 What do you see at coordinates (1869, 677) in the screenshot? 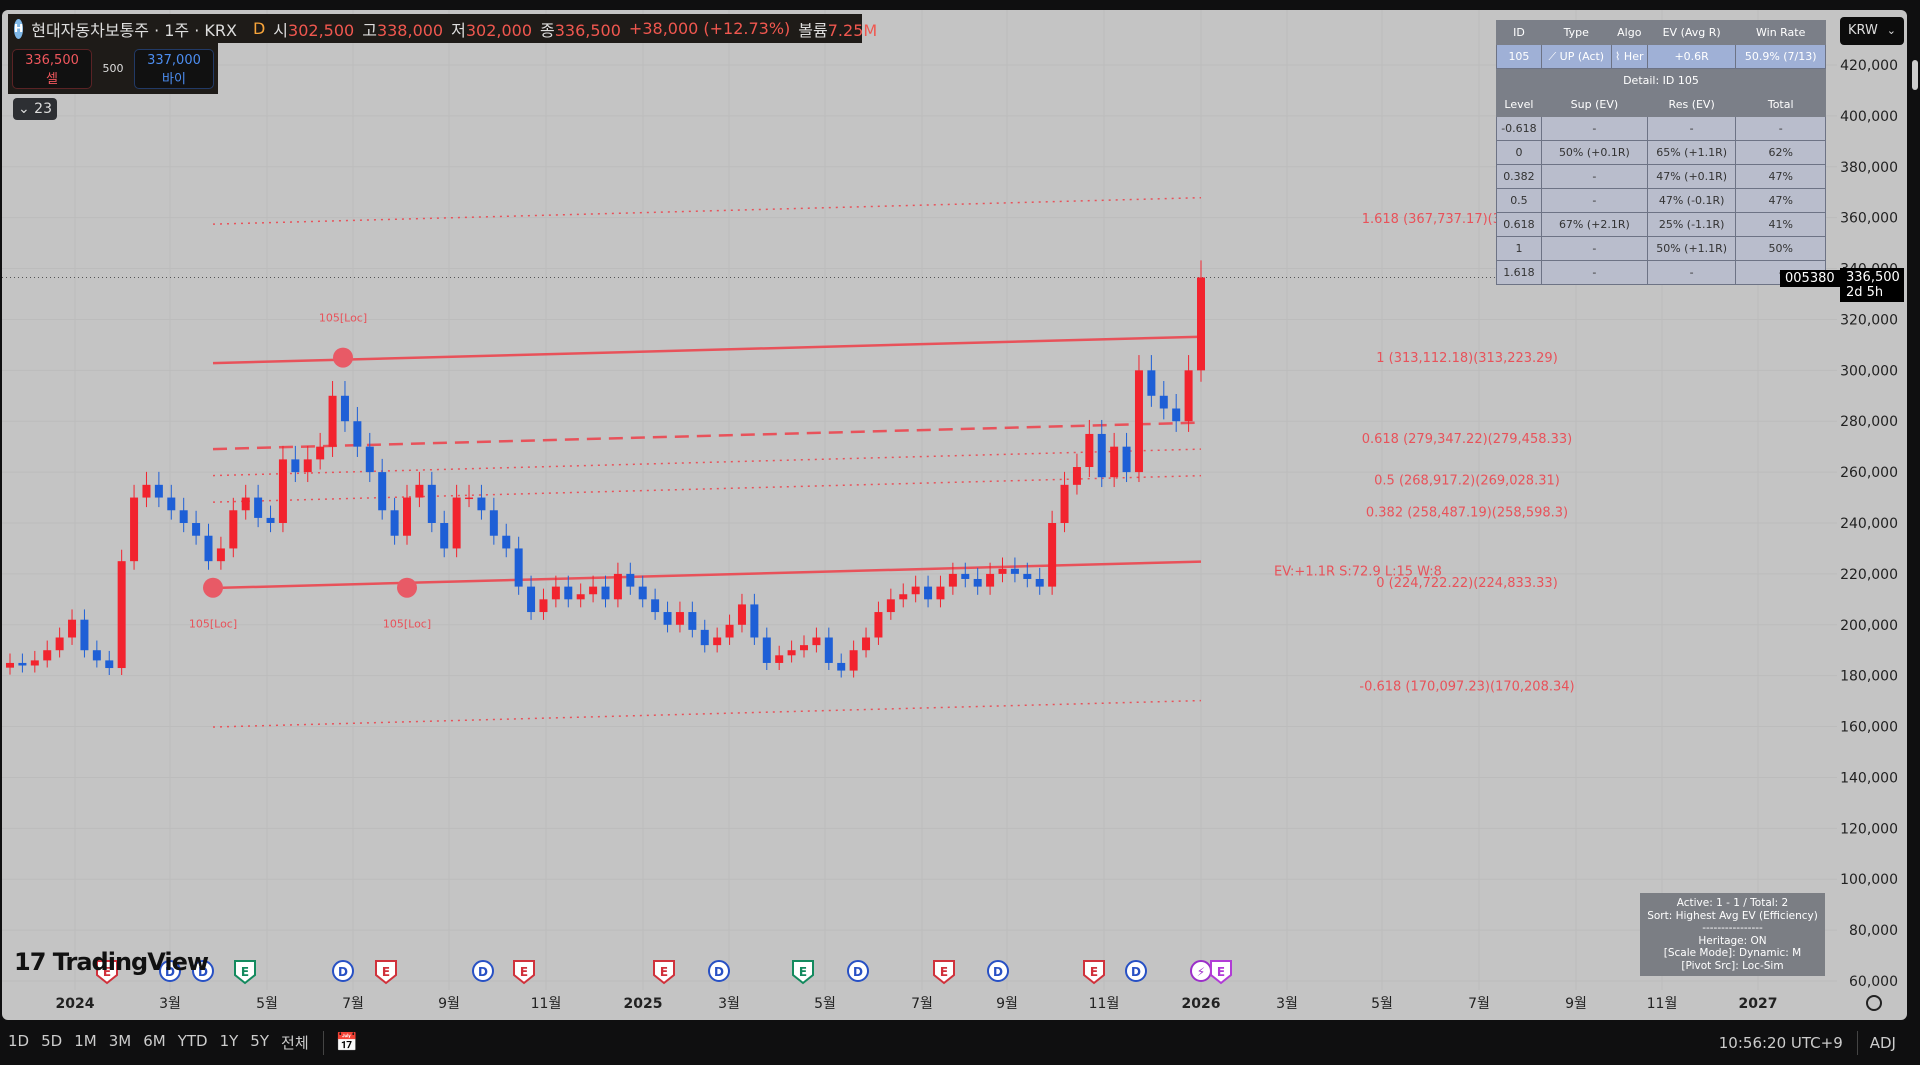
I see `y-tick-label: 180,000` at bounding box center [1869, 677].